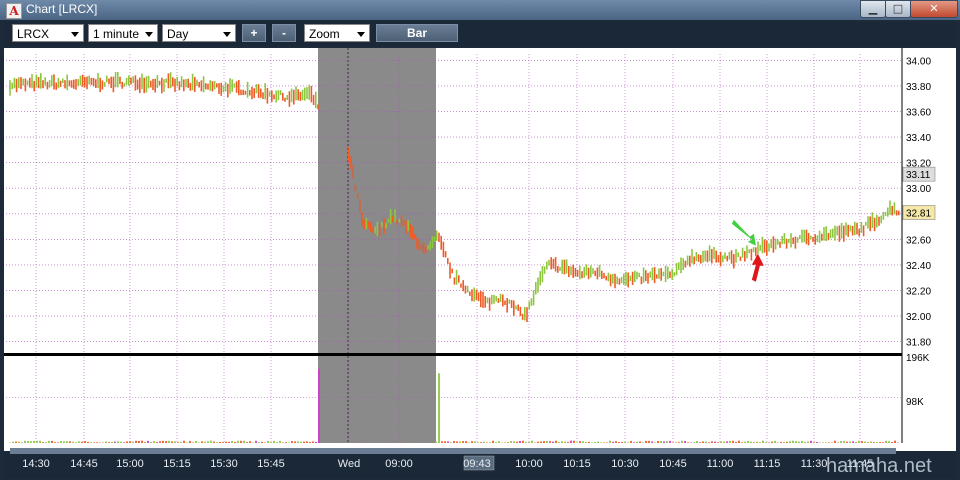  What do you see at coordinates (918, 113) in the screenshot?
I see `price-tick-label: 33.60` at bounding box center [918, 113].